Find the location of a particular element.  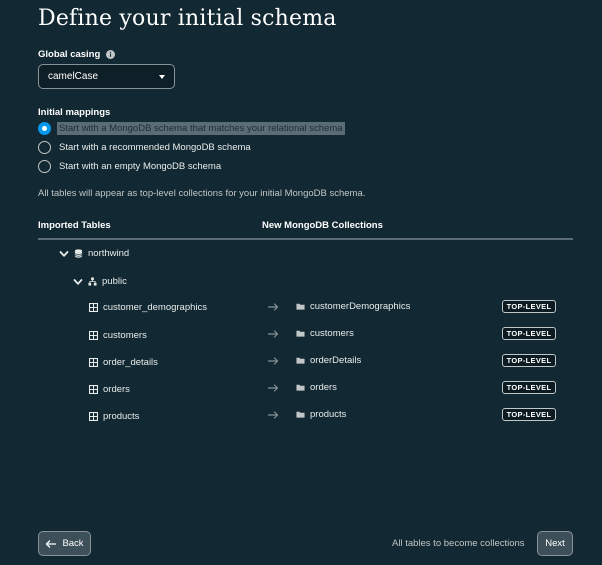

collection-row: customerDemographics is located at coordinates (353, 306).